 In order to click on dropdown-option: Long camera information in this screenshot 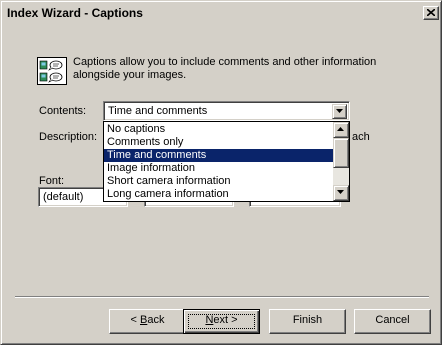, I will do `click(219, 194)`.